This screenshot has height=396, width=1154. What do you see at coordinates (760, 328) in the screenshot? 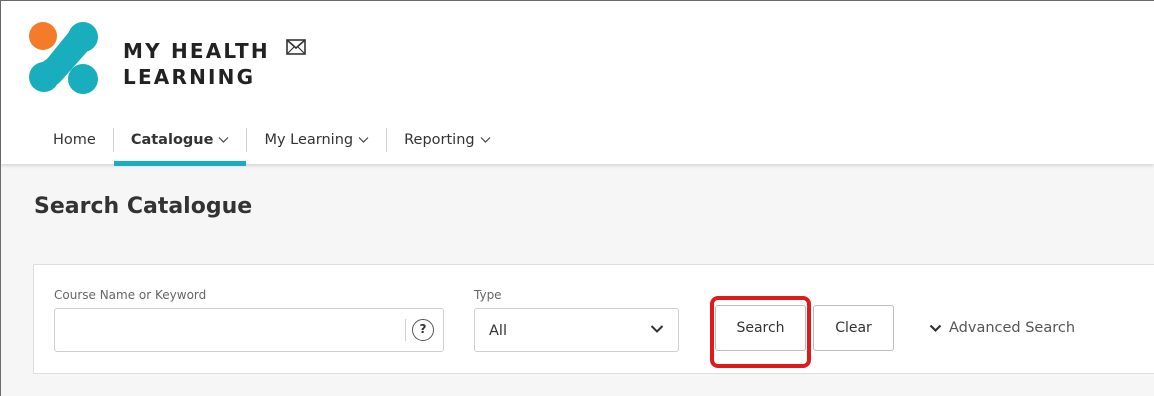
I see `search-button: Search` at bounding box center [760, 328].